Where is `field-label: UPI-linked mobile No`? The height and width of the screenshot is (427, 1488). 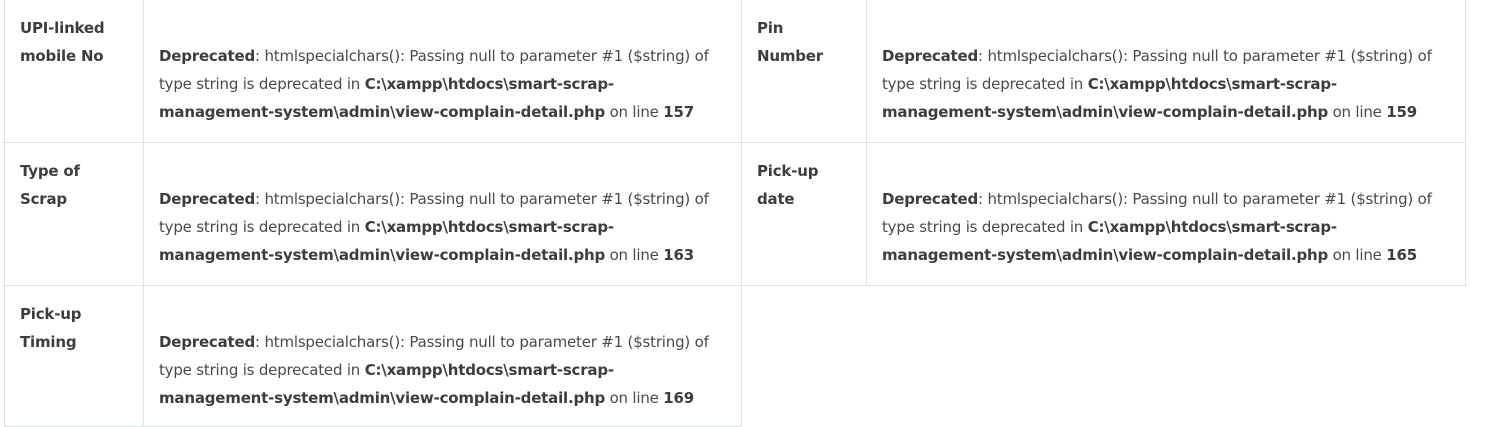 field-label: UPI-linked mobile No is located at coordinates (74, 71).